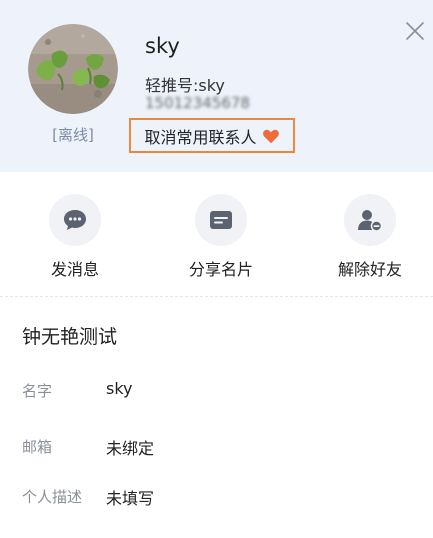 Image resolution: width=433 pixels, height=538 pixels. I want to click on chat-bubble-icon, so click(75, 220).